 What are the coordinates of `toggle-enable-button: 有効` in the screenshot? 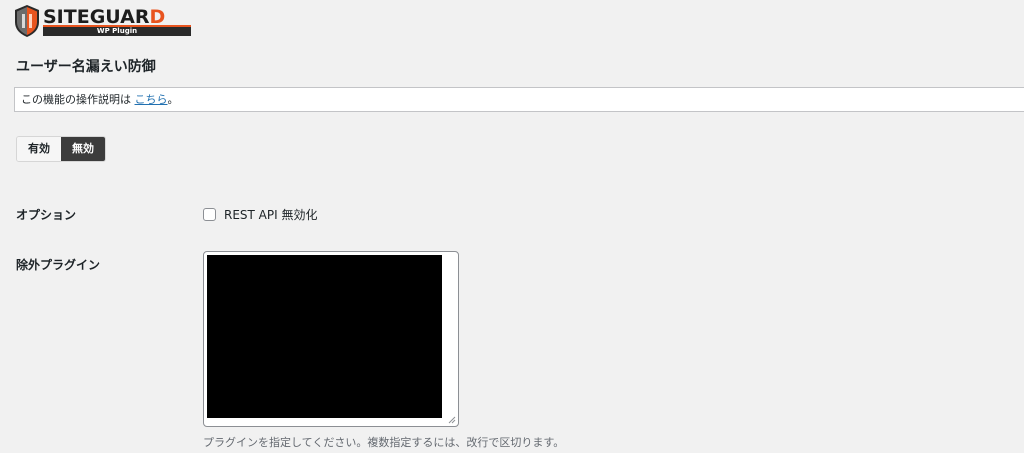 It's located at (39, 149).